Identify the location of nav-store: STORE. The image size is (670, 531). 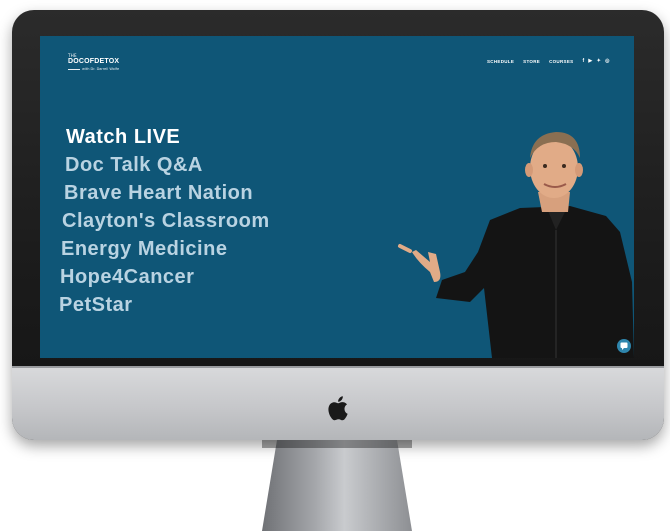
(531, 61).